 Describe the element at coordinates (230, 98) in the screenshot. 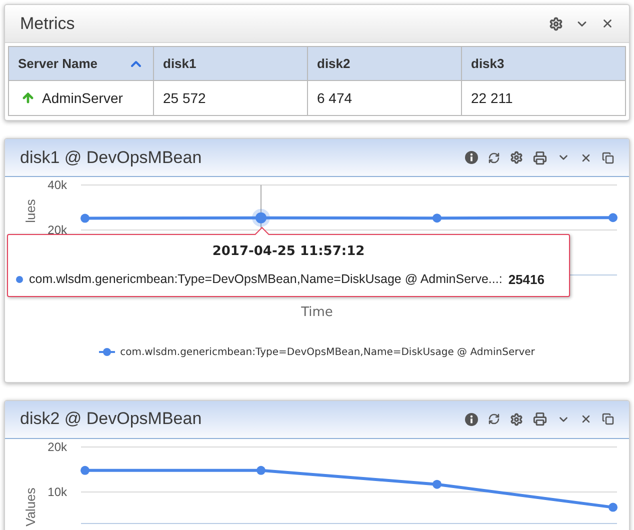

I see `table-cell: 25 572` at that location.